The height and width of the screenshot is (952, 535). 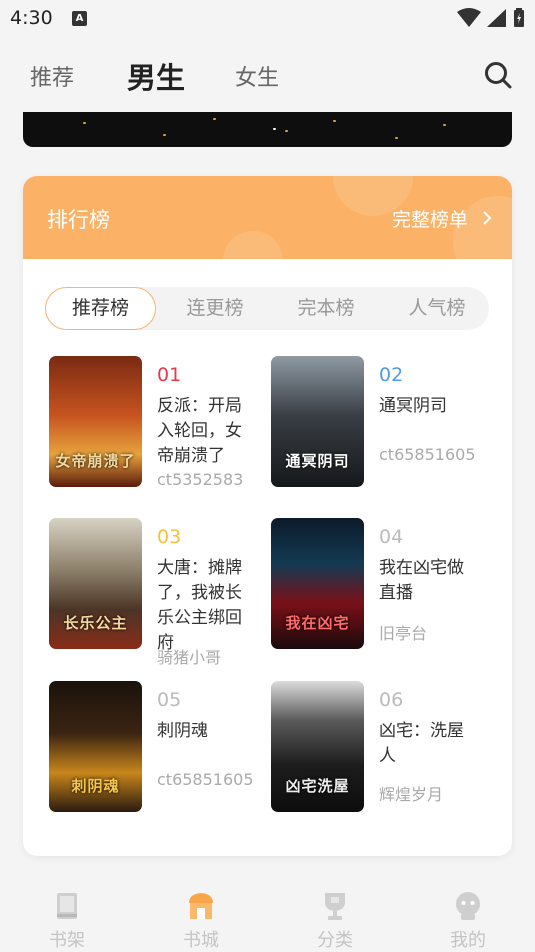 What do you see at coordinates (201, 921) in the screenshot?
I see `nav-bookstore: 书城` at bounding box center [201, 921].